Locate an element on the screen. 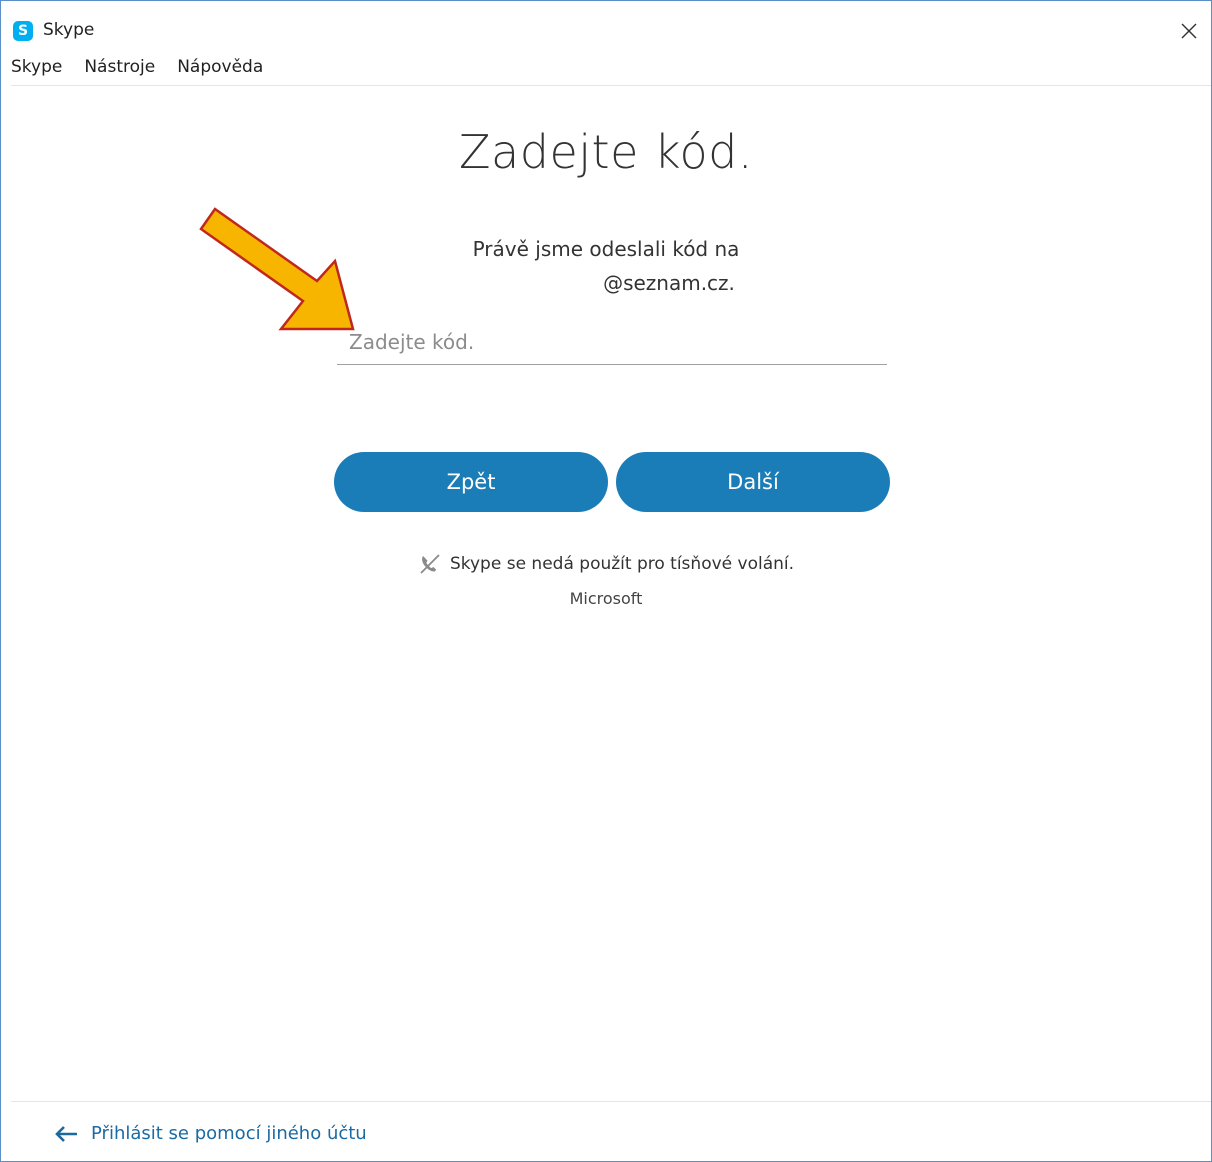 Image resolution: width=1212 pixels, height=1162 pixels. menu-divider is located at coordinates (611, 85).